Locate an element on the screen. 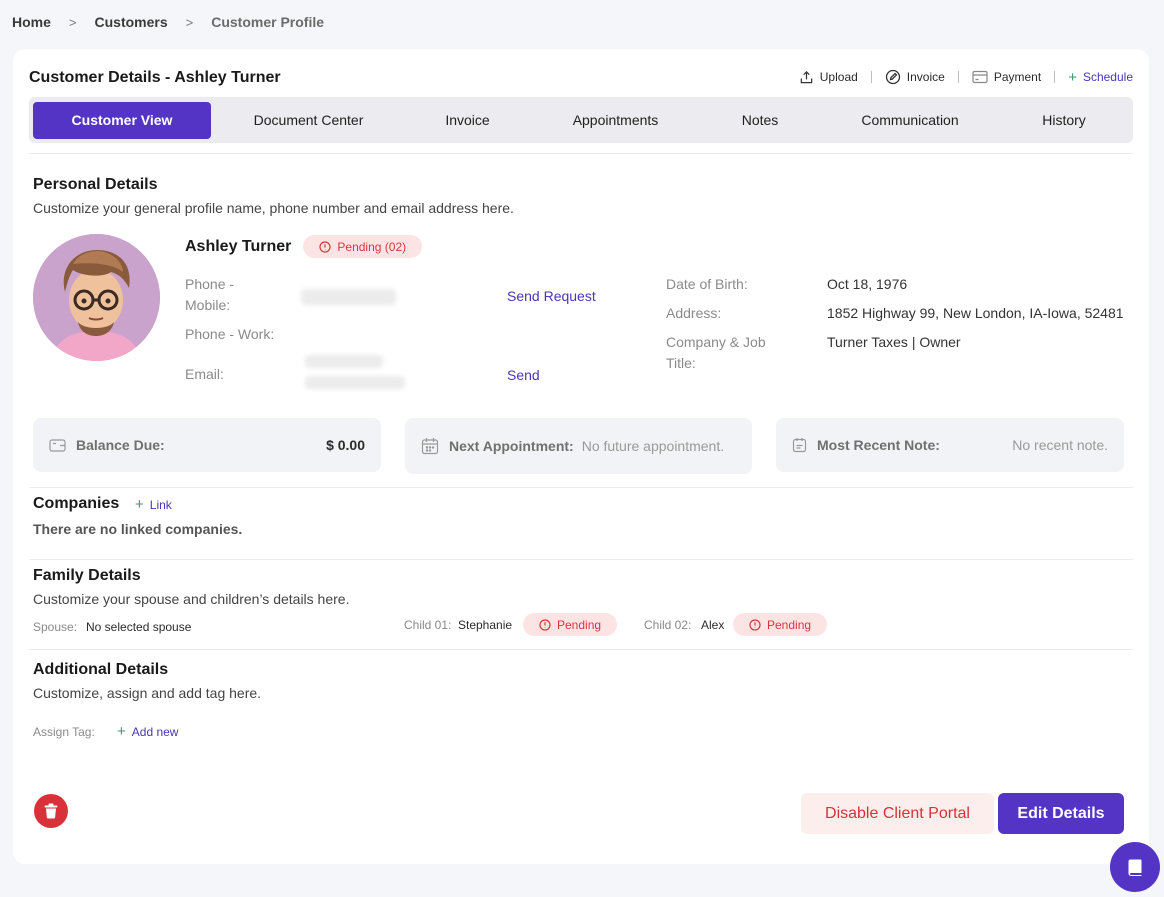  balance-due-label: Balance Due: is located at coordinates (120, 445).